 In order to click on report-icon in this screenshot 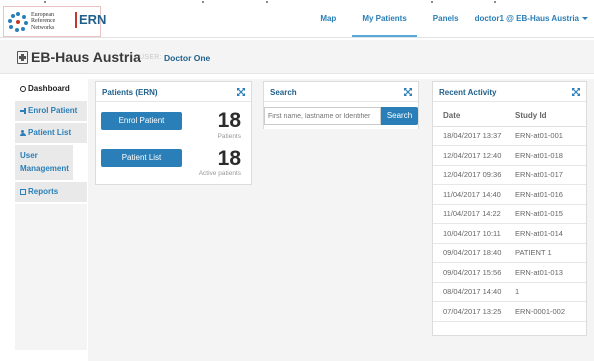, I will do `click(23, 192)`.